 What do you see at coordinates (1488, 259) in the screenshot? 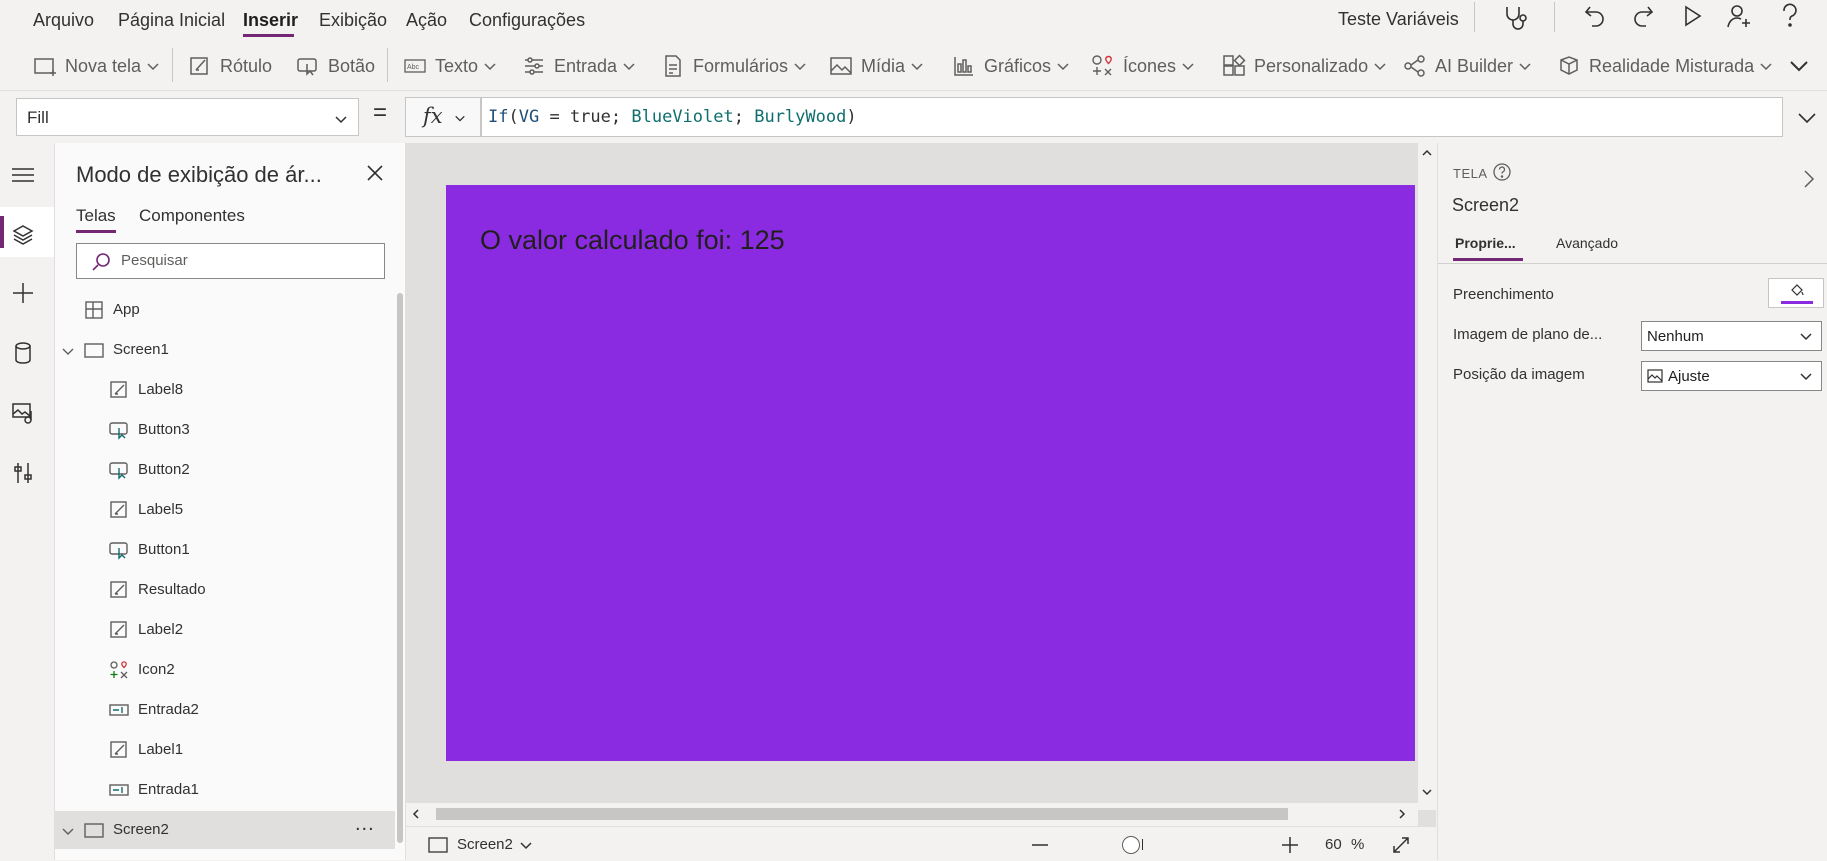
I see `active-tab-indicator` at bounding box center [1488, 259].